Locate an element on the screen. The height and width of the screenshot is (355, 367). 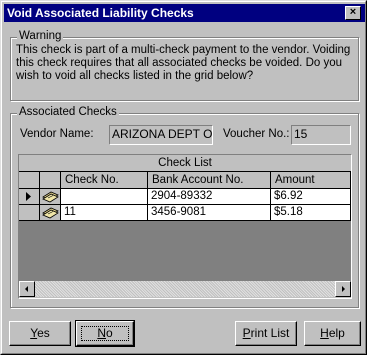
close-button: × is located at coordinates (353, 13).